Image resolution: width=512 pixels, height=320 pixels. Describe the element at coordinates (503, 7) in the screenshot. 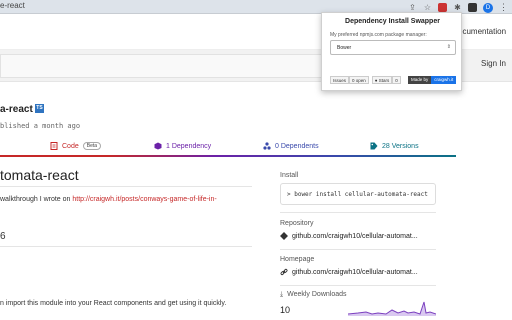

I see `browser-menu-icon: ⋮` at that location.